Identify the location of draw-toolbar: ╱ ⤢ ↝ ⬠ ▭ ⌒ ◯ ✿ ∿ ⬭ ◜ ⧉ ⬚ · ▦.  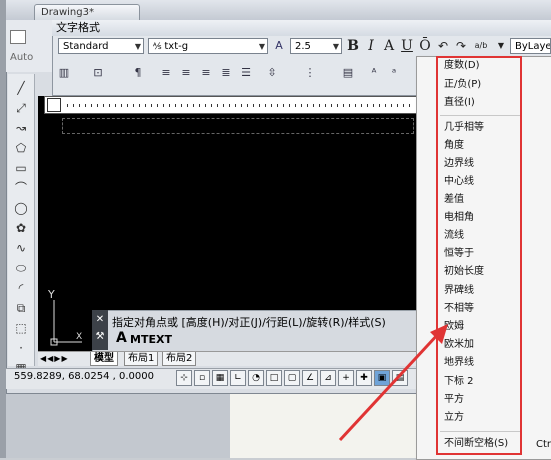
(21, 224).